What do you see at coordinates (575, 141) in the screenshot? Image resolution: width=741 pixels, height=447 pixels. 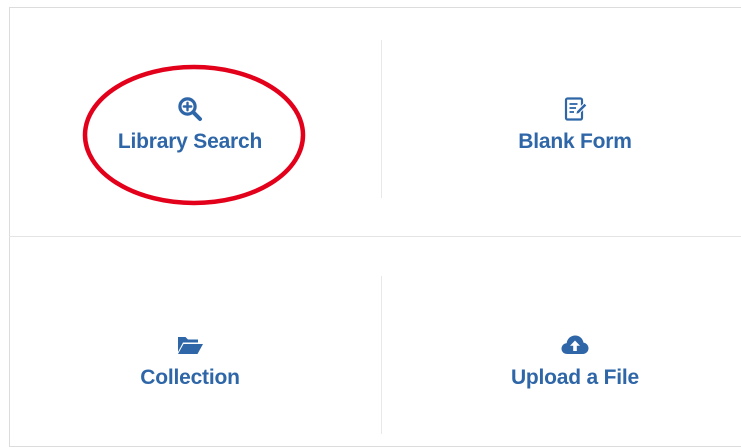 I see `blank-form-label: Blank Form` at bounding box center [575, 141].